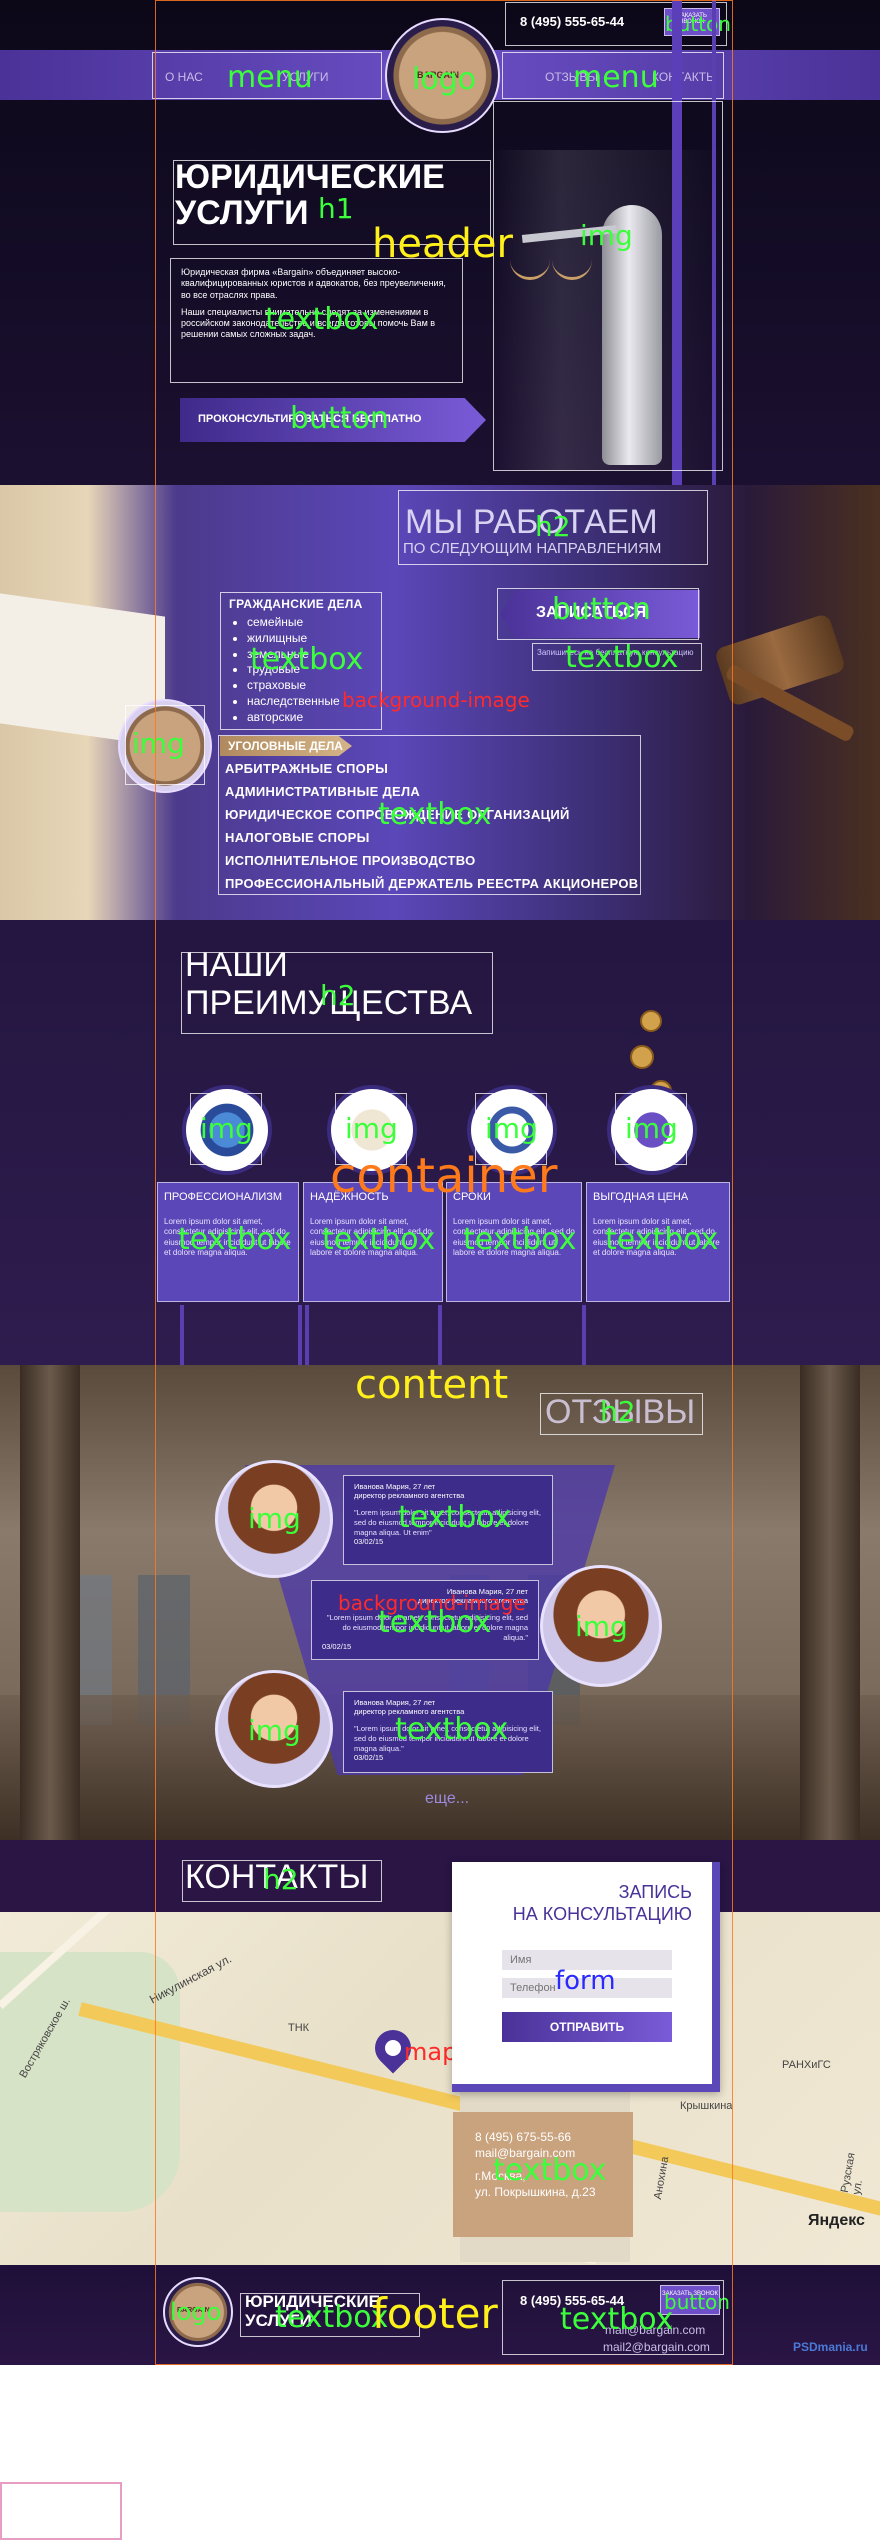  I want to click on map-label-ruzskaya: Рузская ул., so click(852, 2173).